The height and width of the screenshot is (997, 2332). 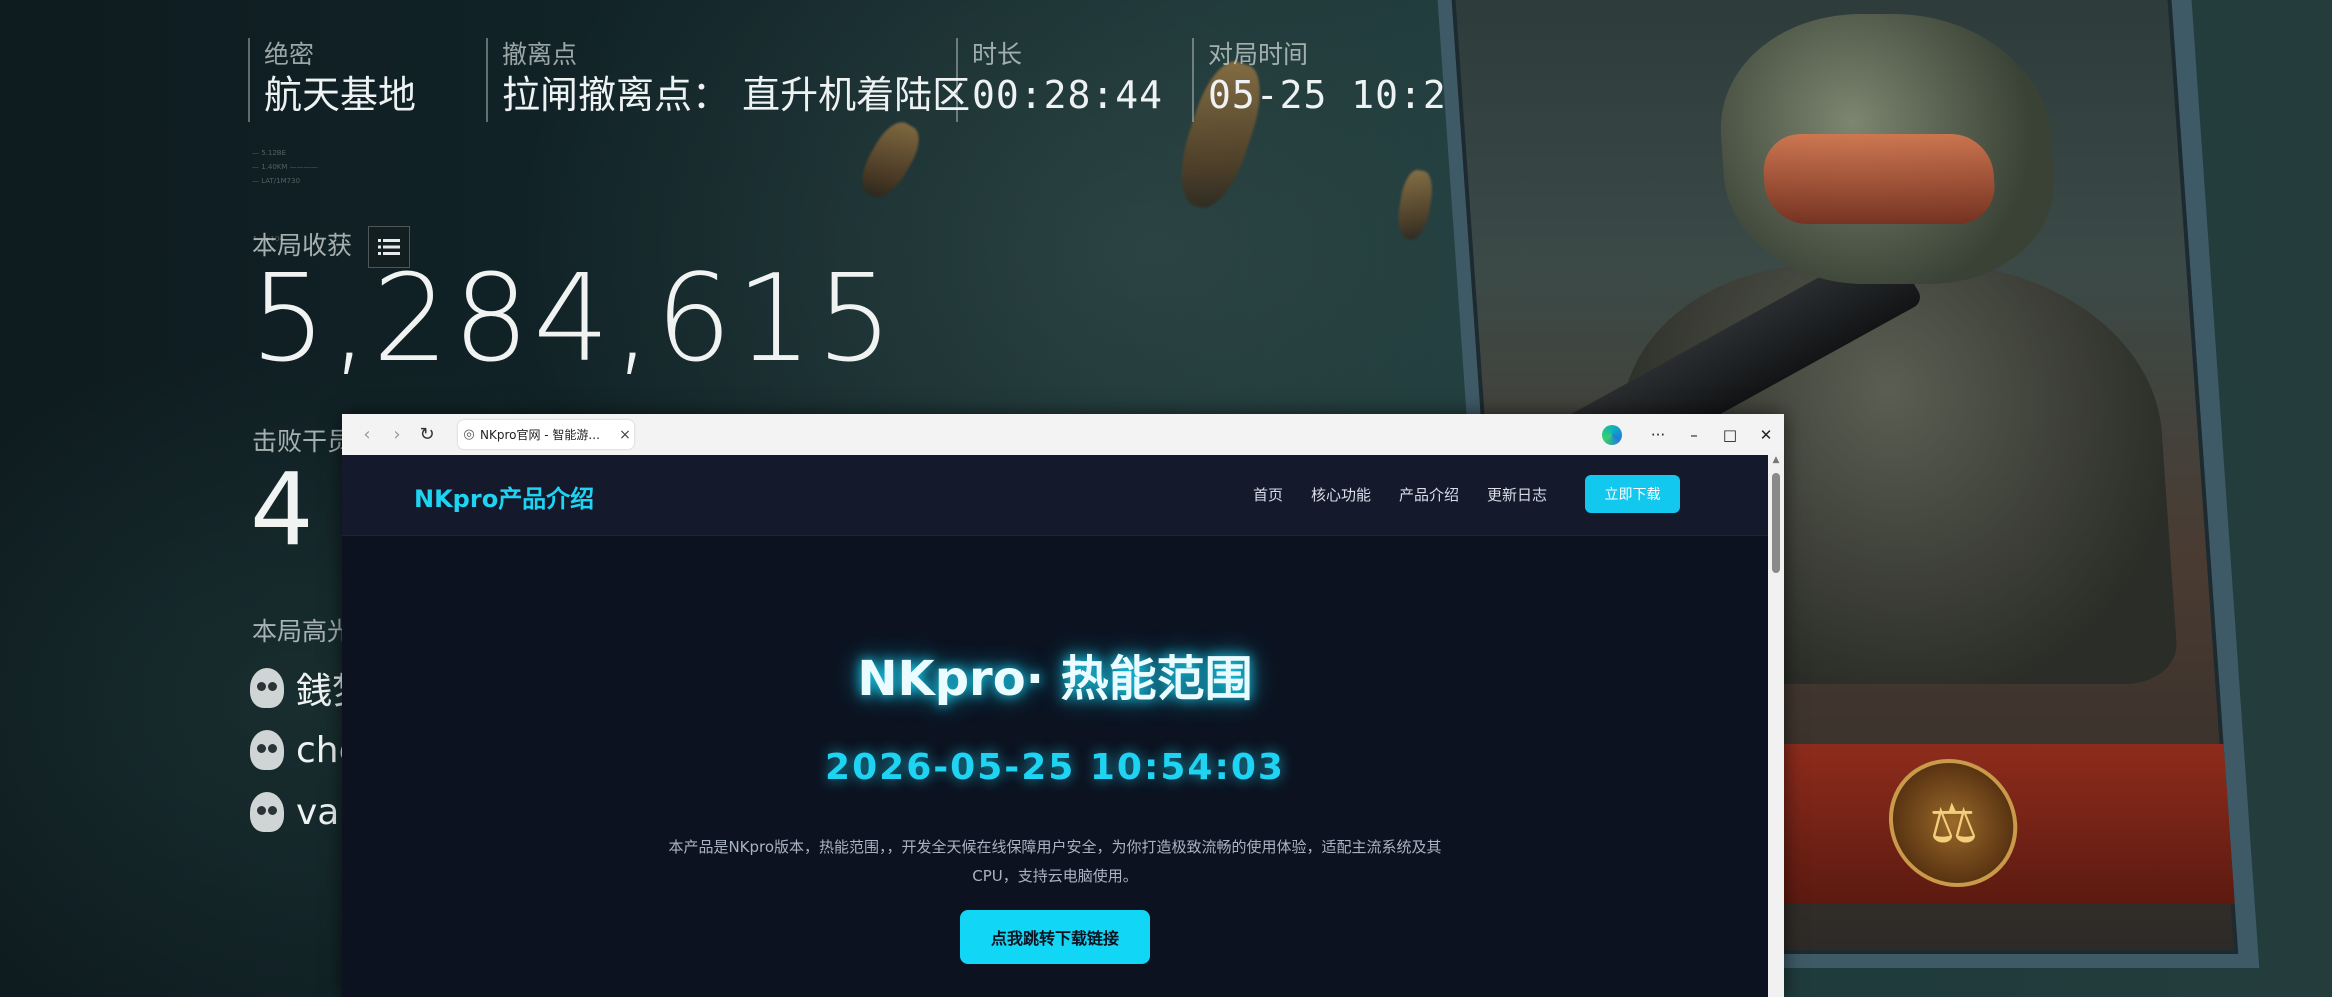 I want to click on nav-link-products: 产品介绍, so click(x=1429, y=494).